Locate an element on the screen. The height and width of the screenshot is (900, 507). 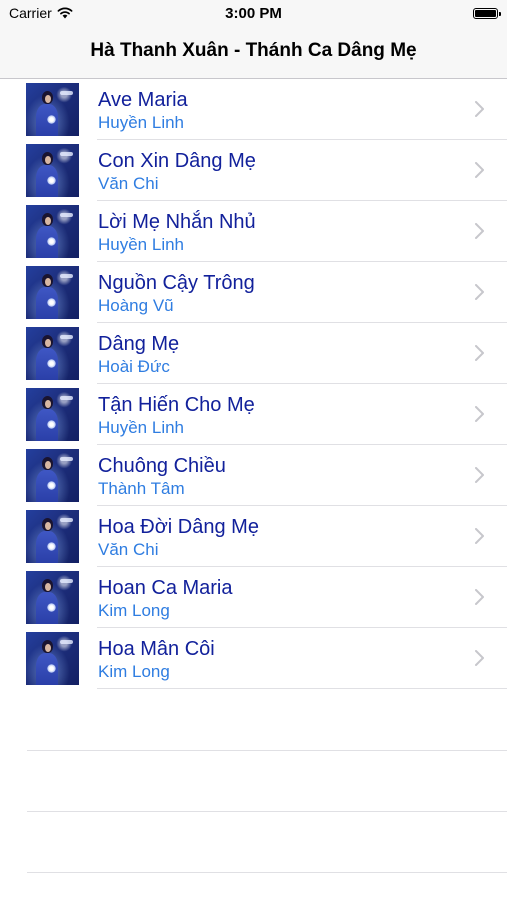
song-row: Ave Maria Huyền Linh is located at coordinates (253, 109).